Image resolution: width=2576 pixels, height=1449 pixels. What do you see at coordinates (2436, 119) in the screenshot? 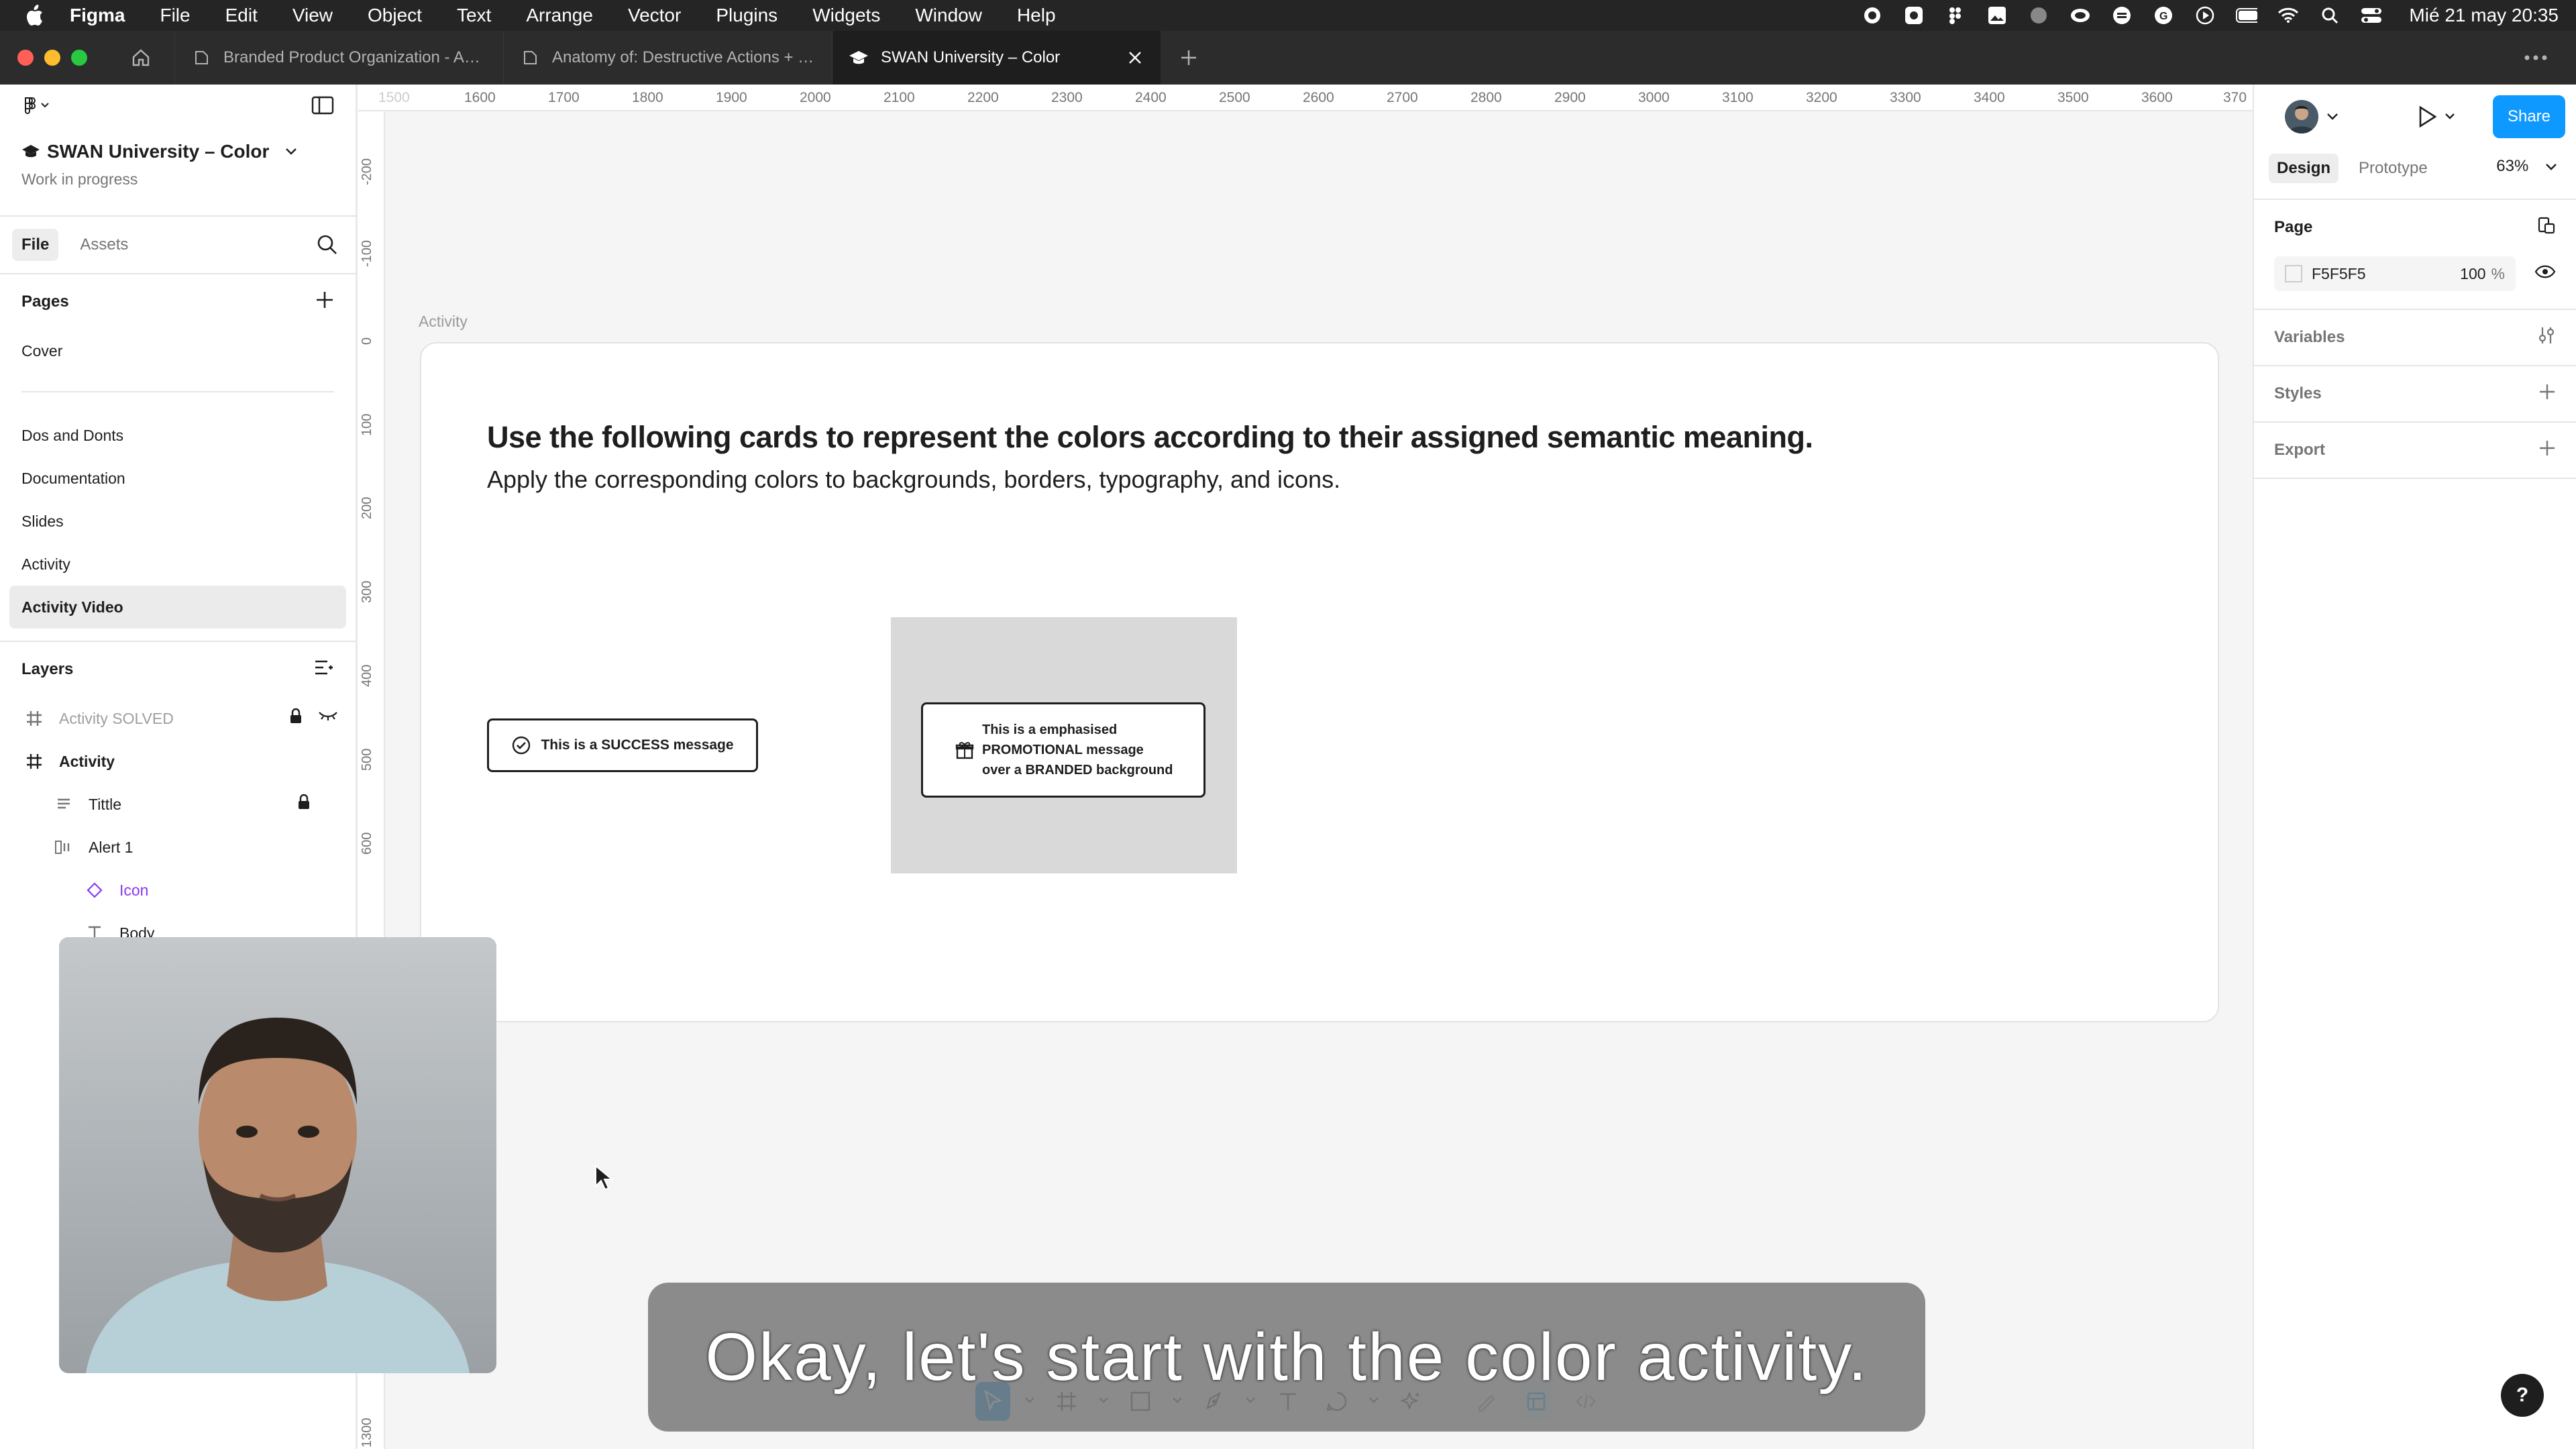
I see `present-play-icon` at bounding box center [2436, 119].